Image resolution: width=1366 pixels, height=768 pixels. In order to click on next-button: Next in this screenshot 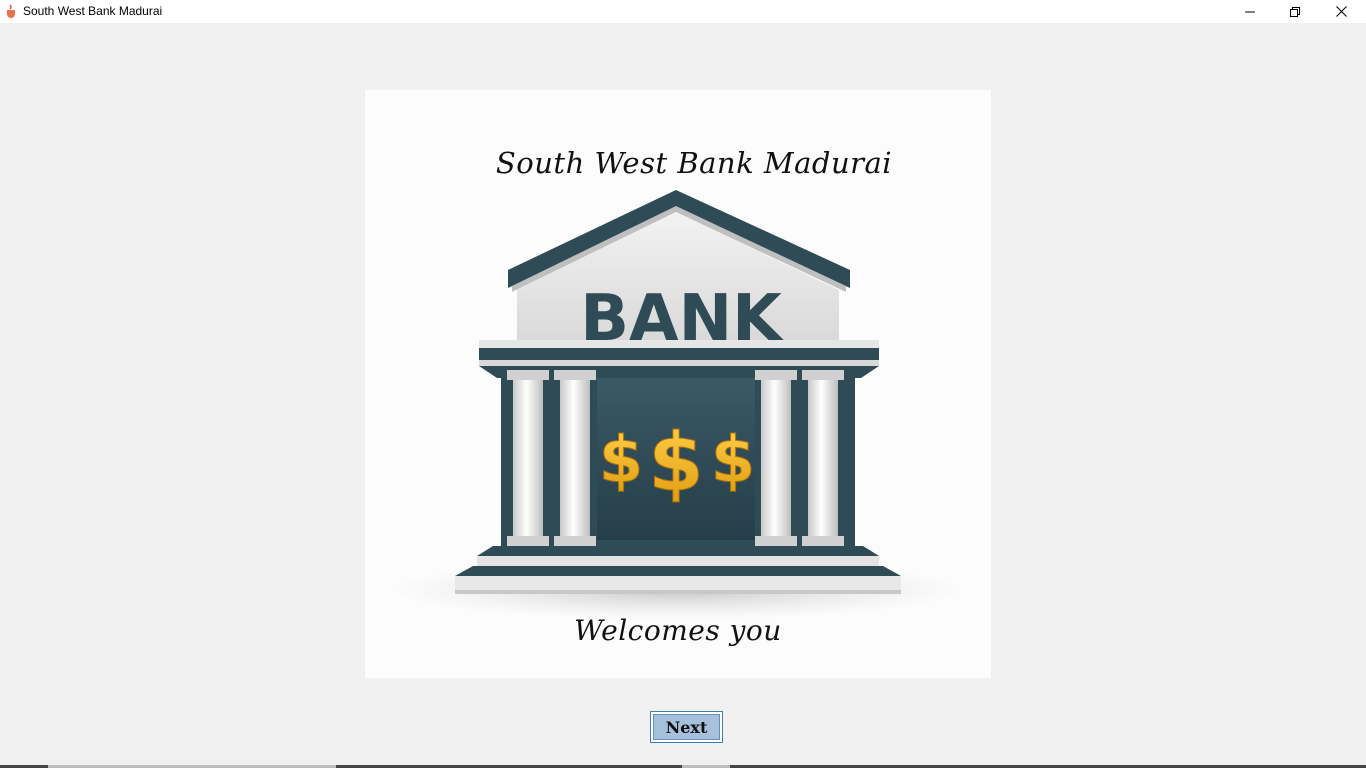, I will do `click(686, 727)`.